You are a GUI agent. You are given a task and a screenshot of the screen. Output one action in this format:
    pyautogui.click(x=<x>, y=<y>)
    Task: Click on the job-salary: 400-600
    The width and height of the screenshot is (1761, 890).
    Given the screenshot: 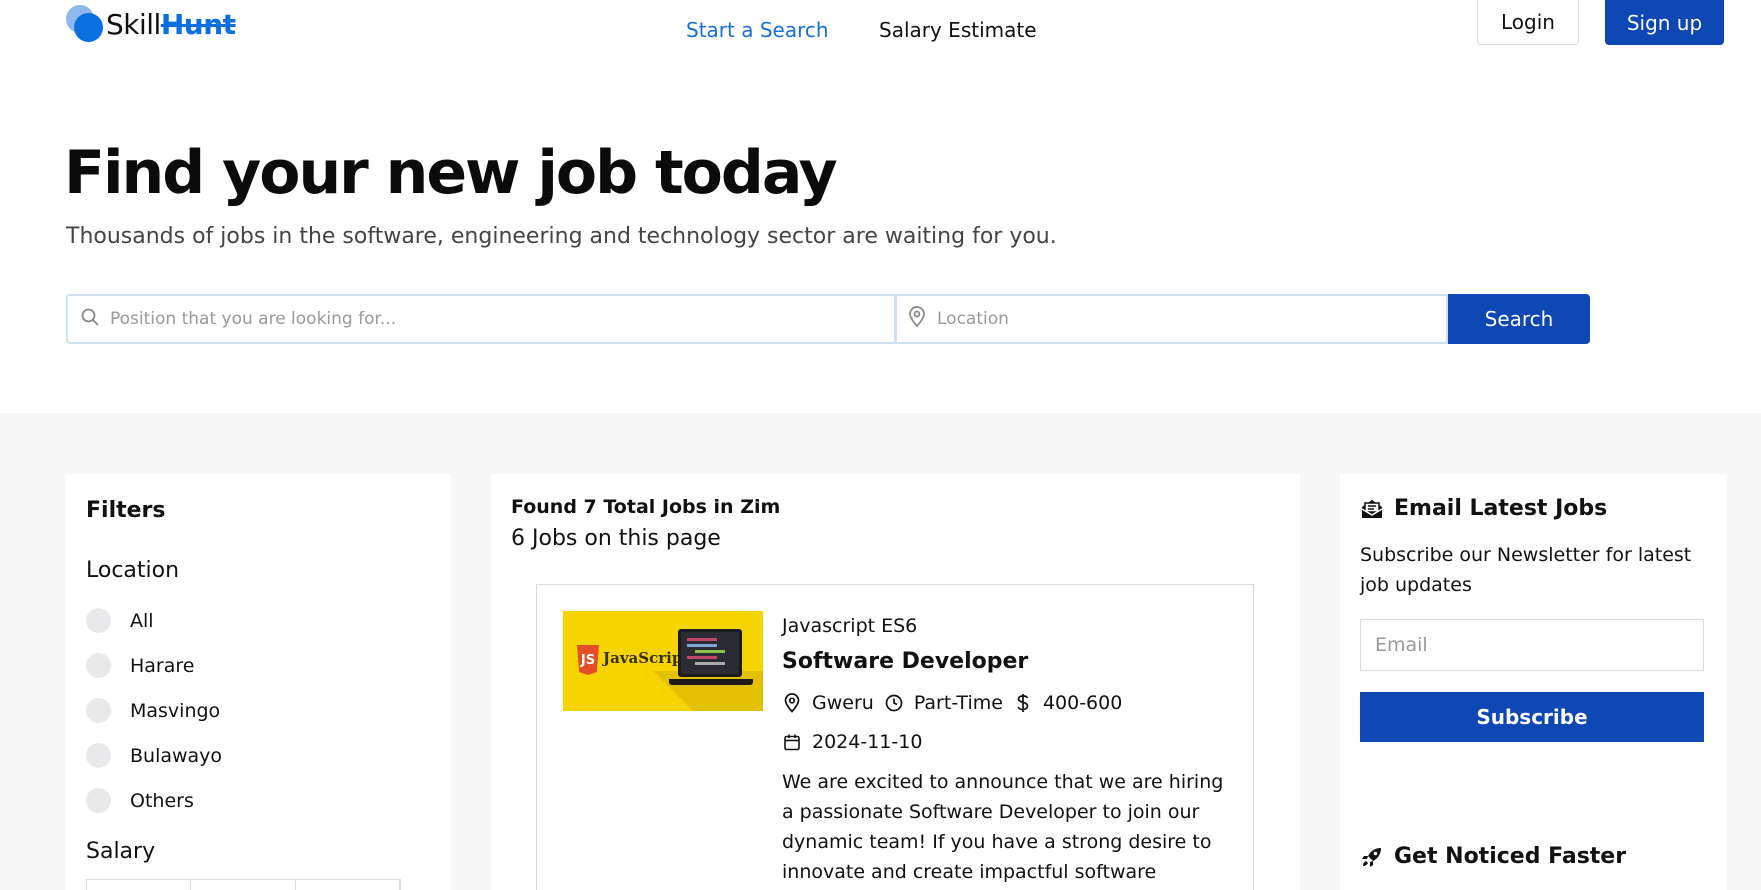 What is the action you would take?
    pyautogui.click(x=1082, y=703)
    